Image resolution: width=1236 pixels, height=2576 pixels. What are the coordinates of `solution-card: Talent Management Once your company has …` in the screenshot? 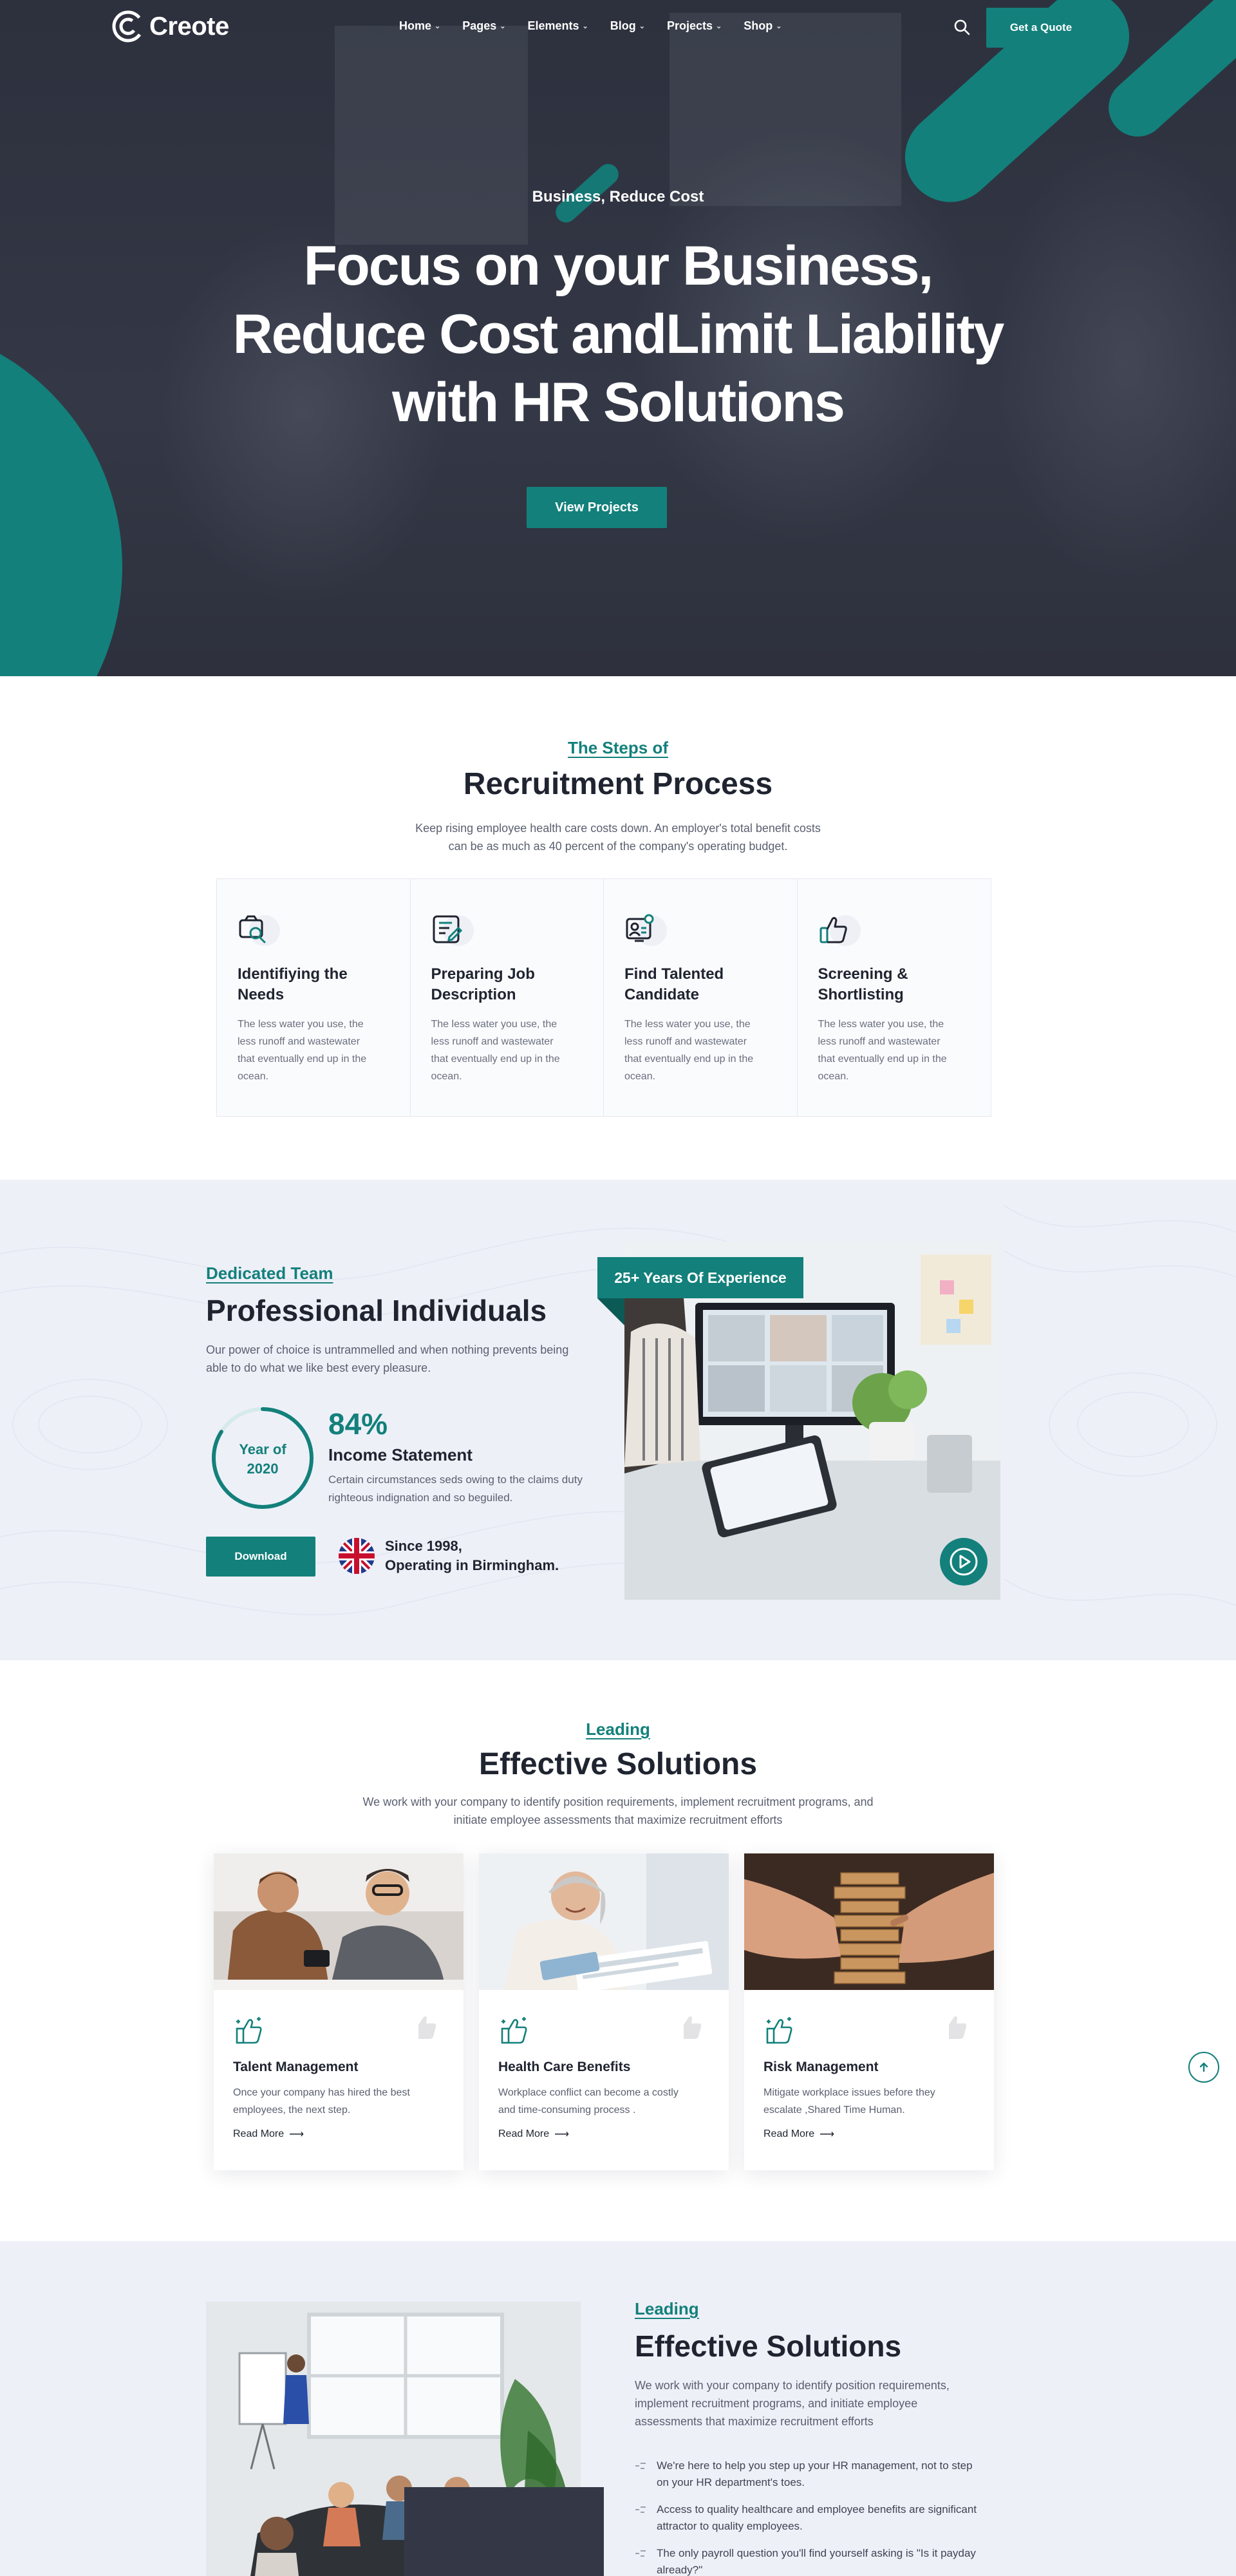 It's located at (339, 2012).